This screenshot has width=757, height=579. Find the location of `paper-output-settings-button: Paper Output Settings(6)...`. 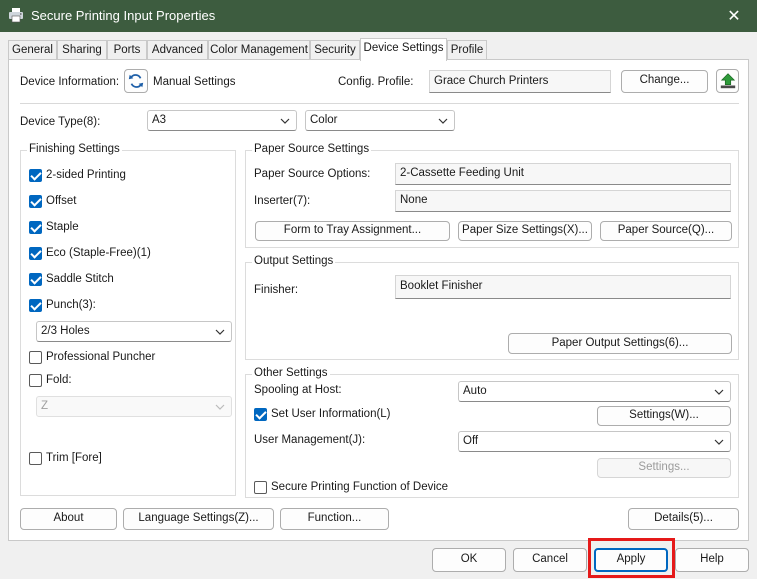

paper-output-settings-button: Paper Output Settings(6)... is located at coordinates (620, 343).